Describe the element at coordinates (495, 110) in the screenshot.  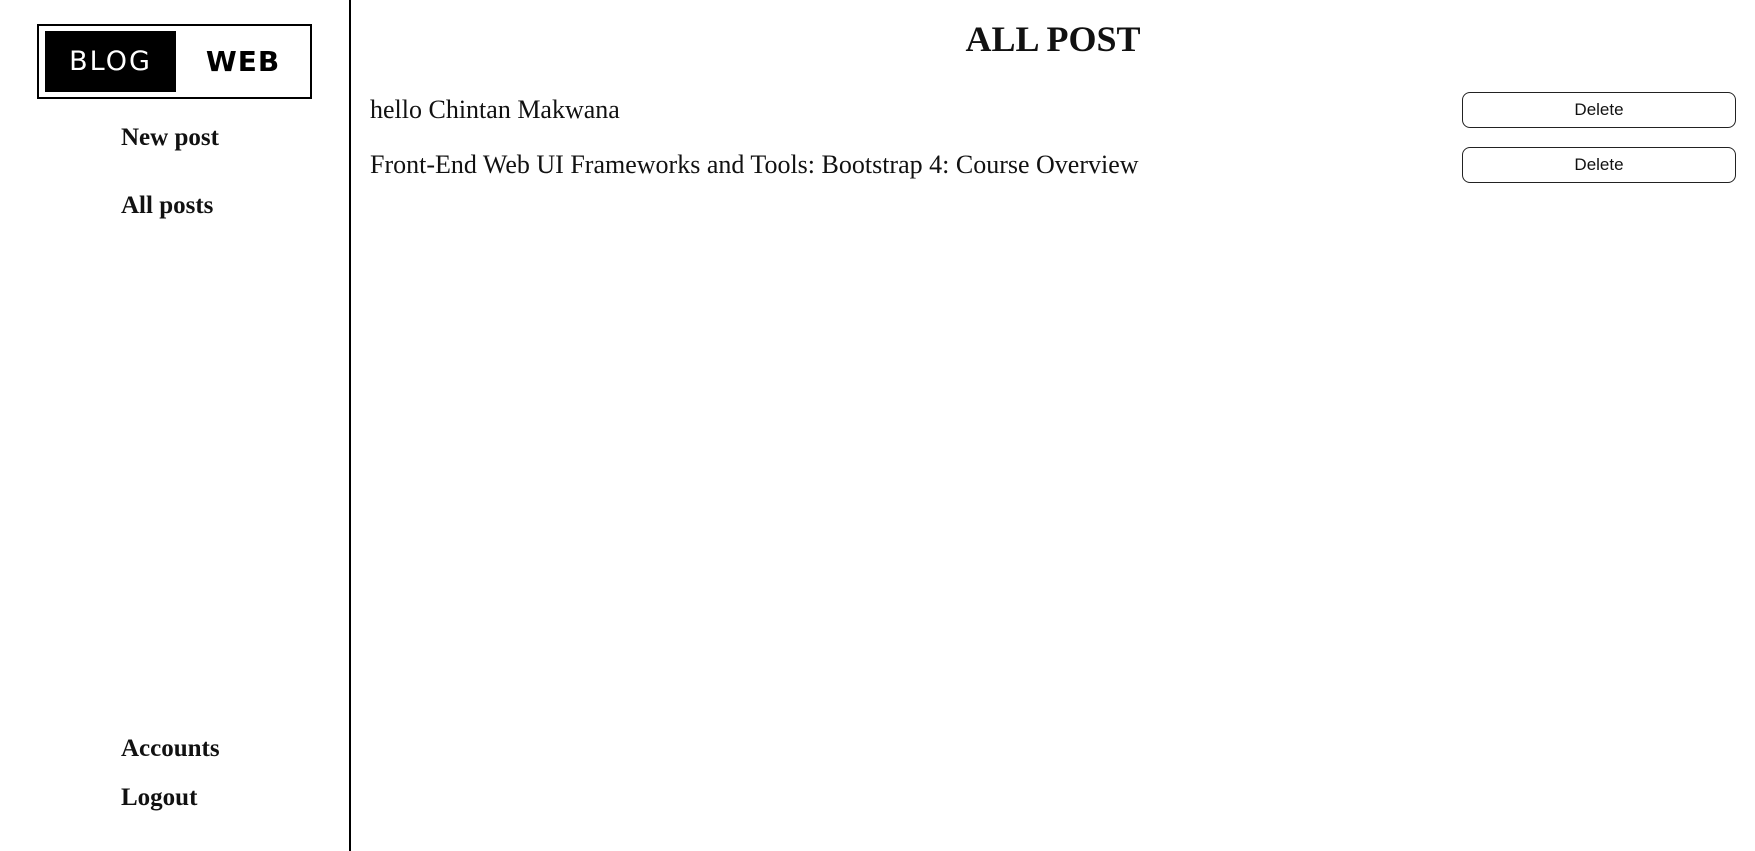
I see `post-title: hello Chintan Makwana` at that location.